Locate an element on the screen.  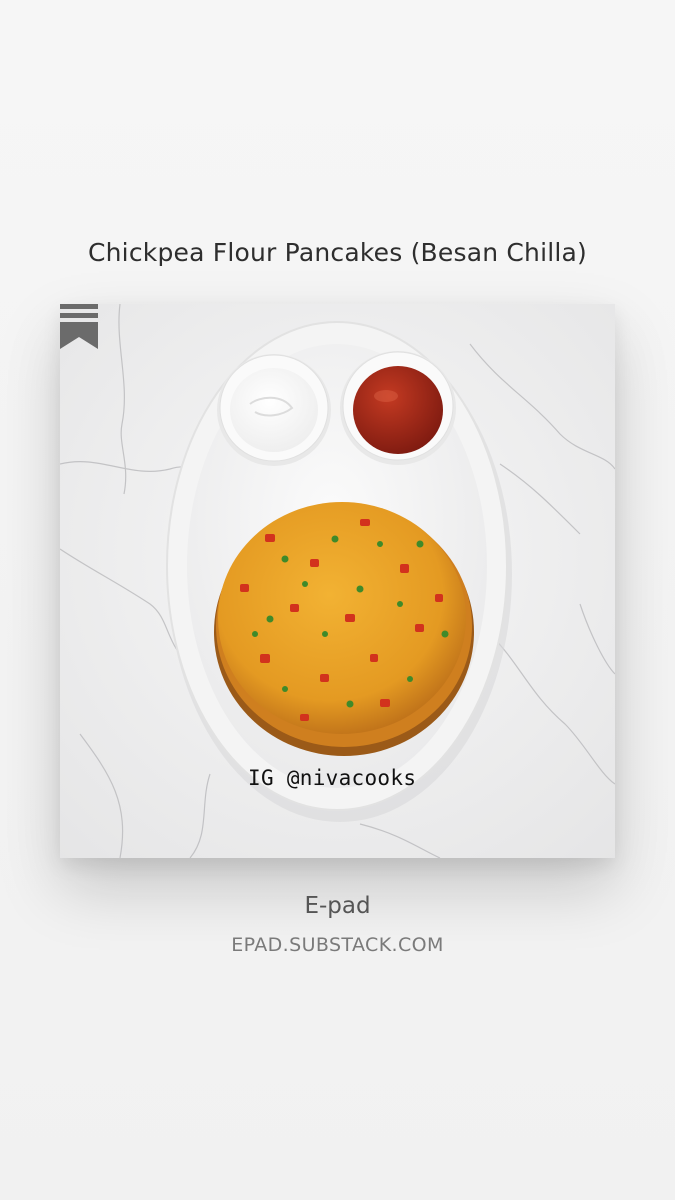
image-watermark: IG @nivacooks is located at coordinates (332, 778).